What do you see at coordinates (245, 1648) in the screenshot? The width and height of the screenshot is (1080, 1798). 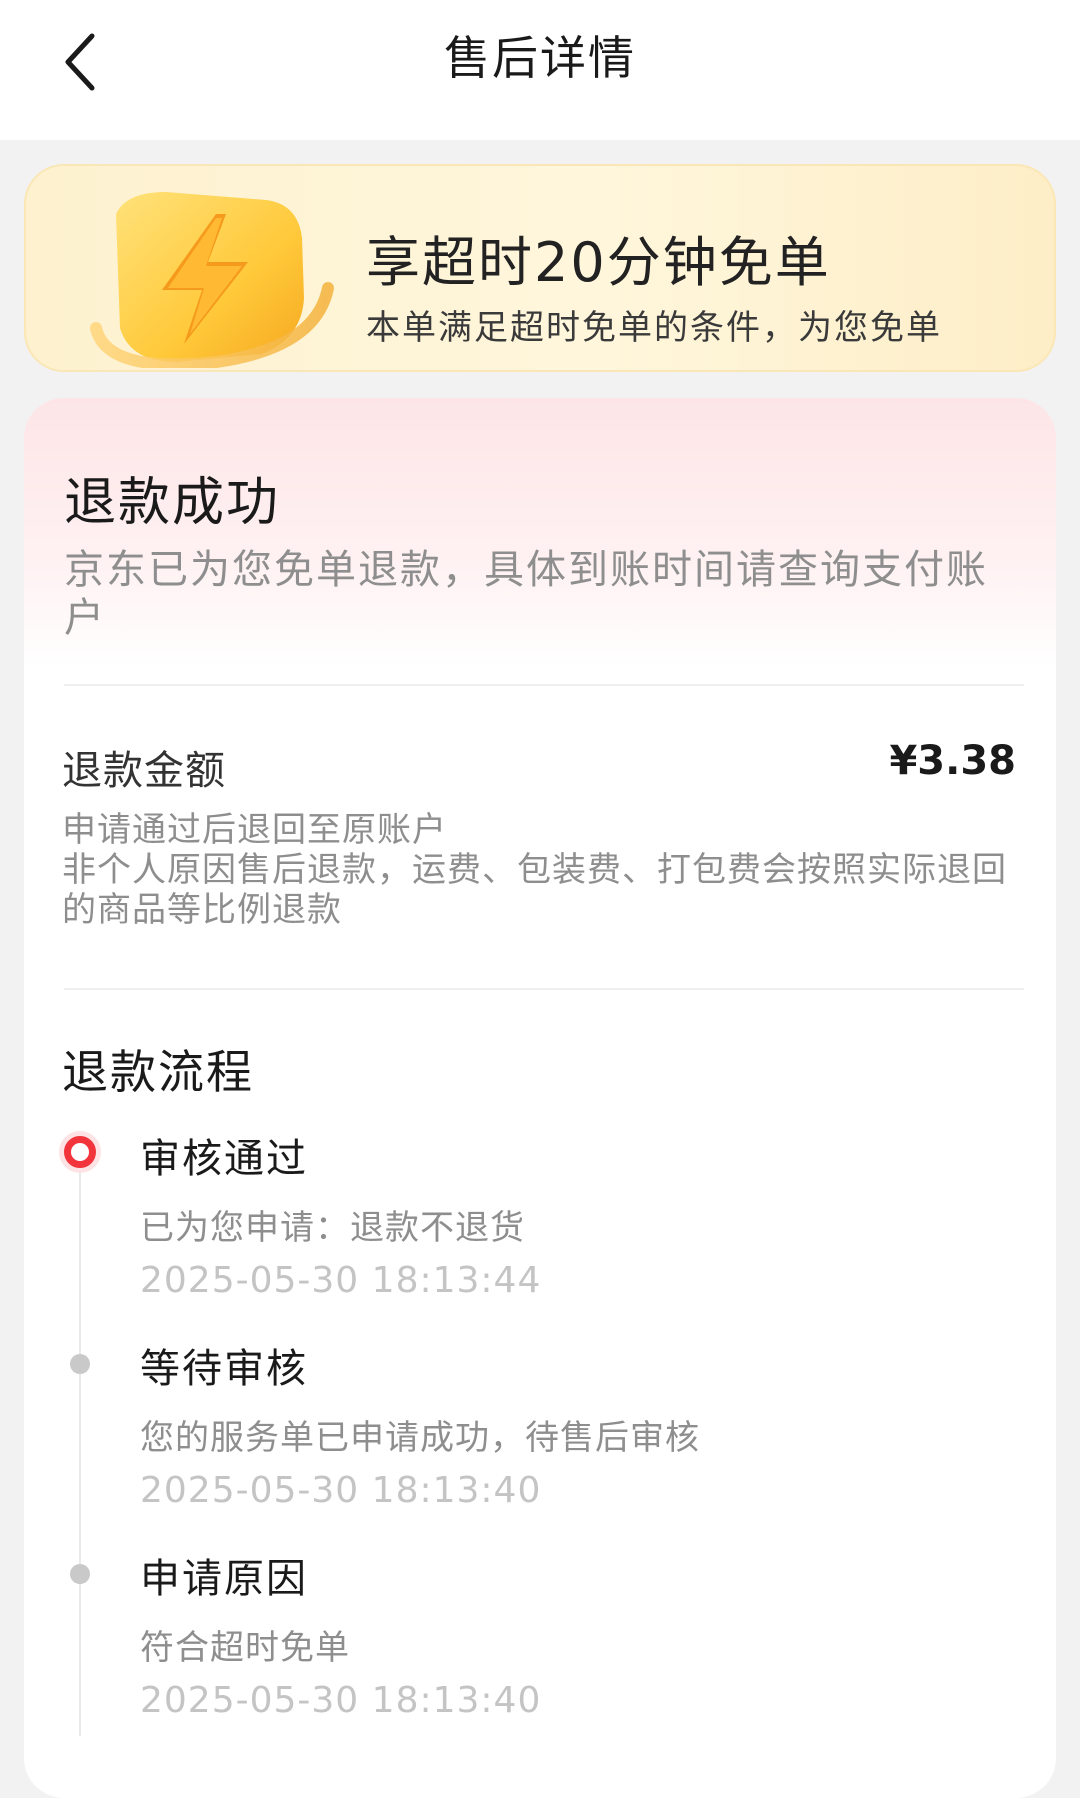 I see `step-description: 符合超时免单` at bounding box center [245, 1648].